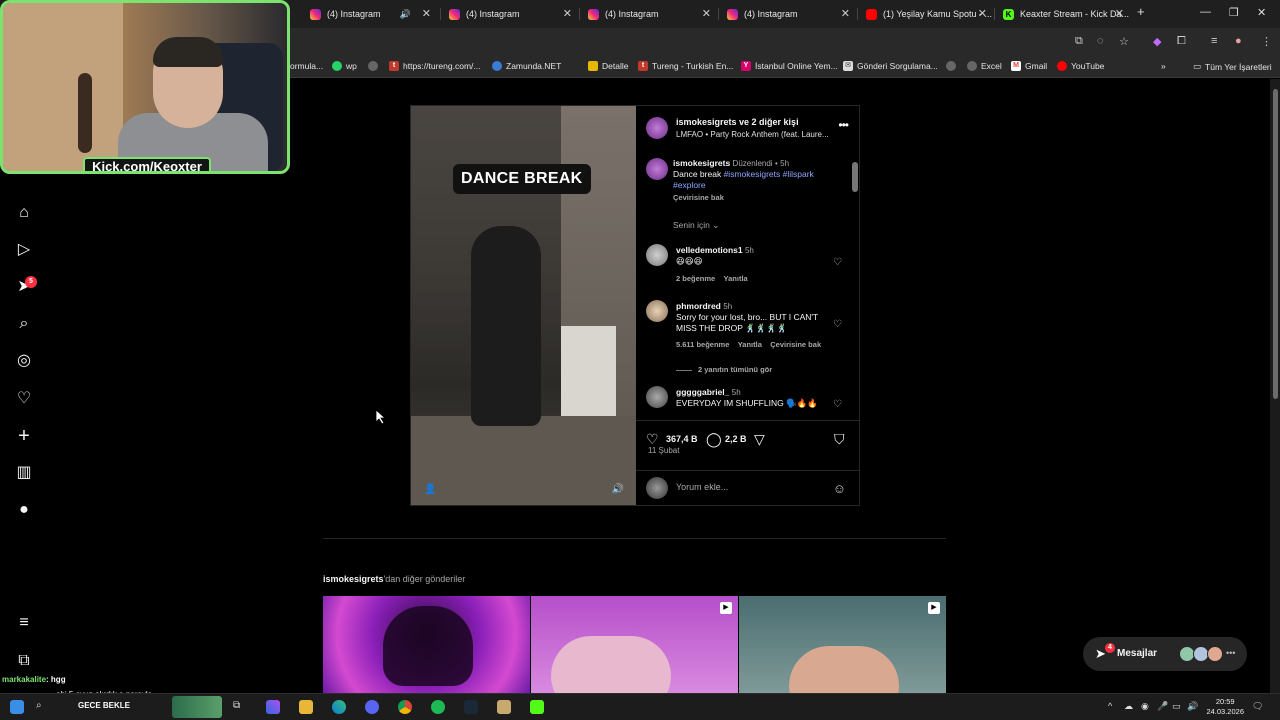 The width and height of the screenshot is (1280, 720). Describe the element at coordinates (24, 661) in the screenshot. I see `apps-icon: ⧉` at that location.